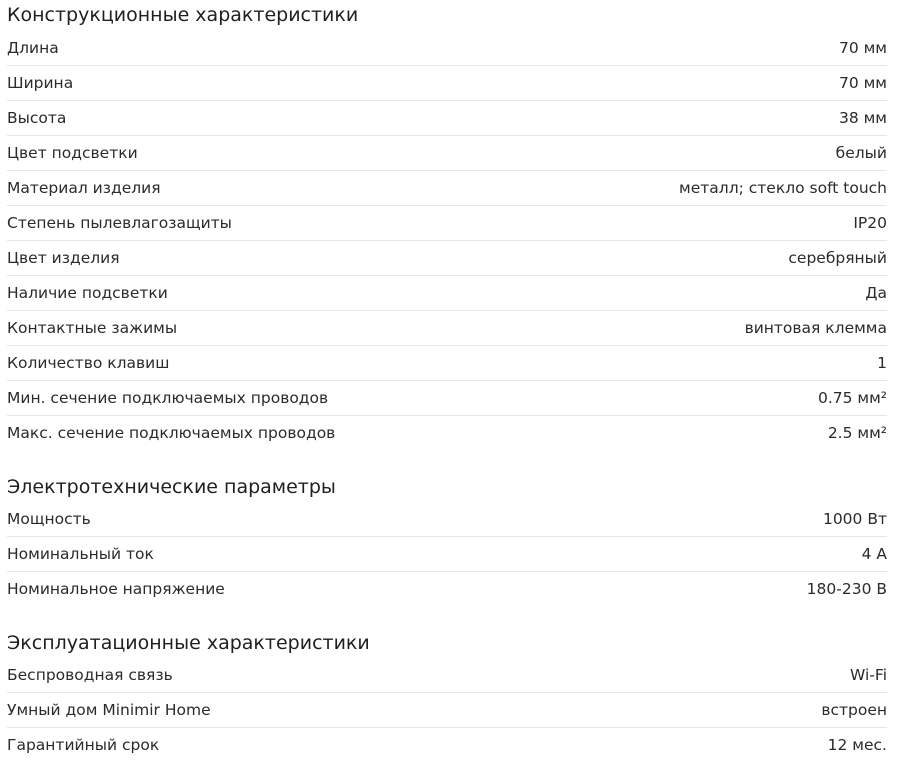 The width and height of the screenshot is (900, 779). I want to click on spec-label: Высота, so click(37, 118).